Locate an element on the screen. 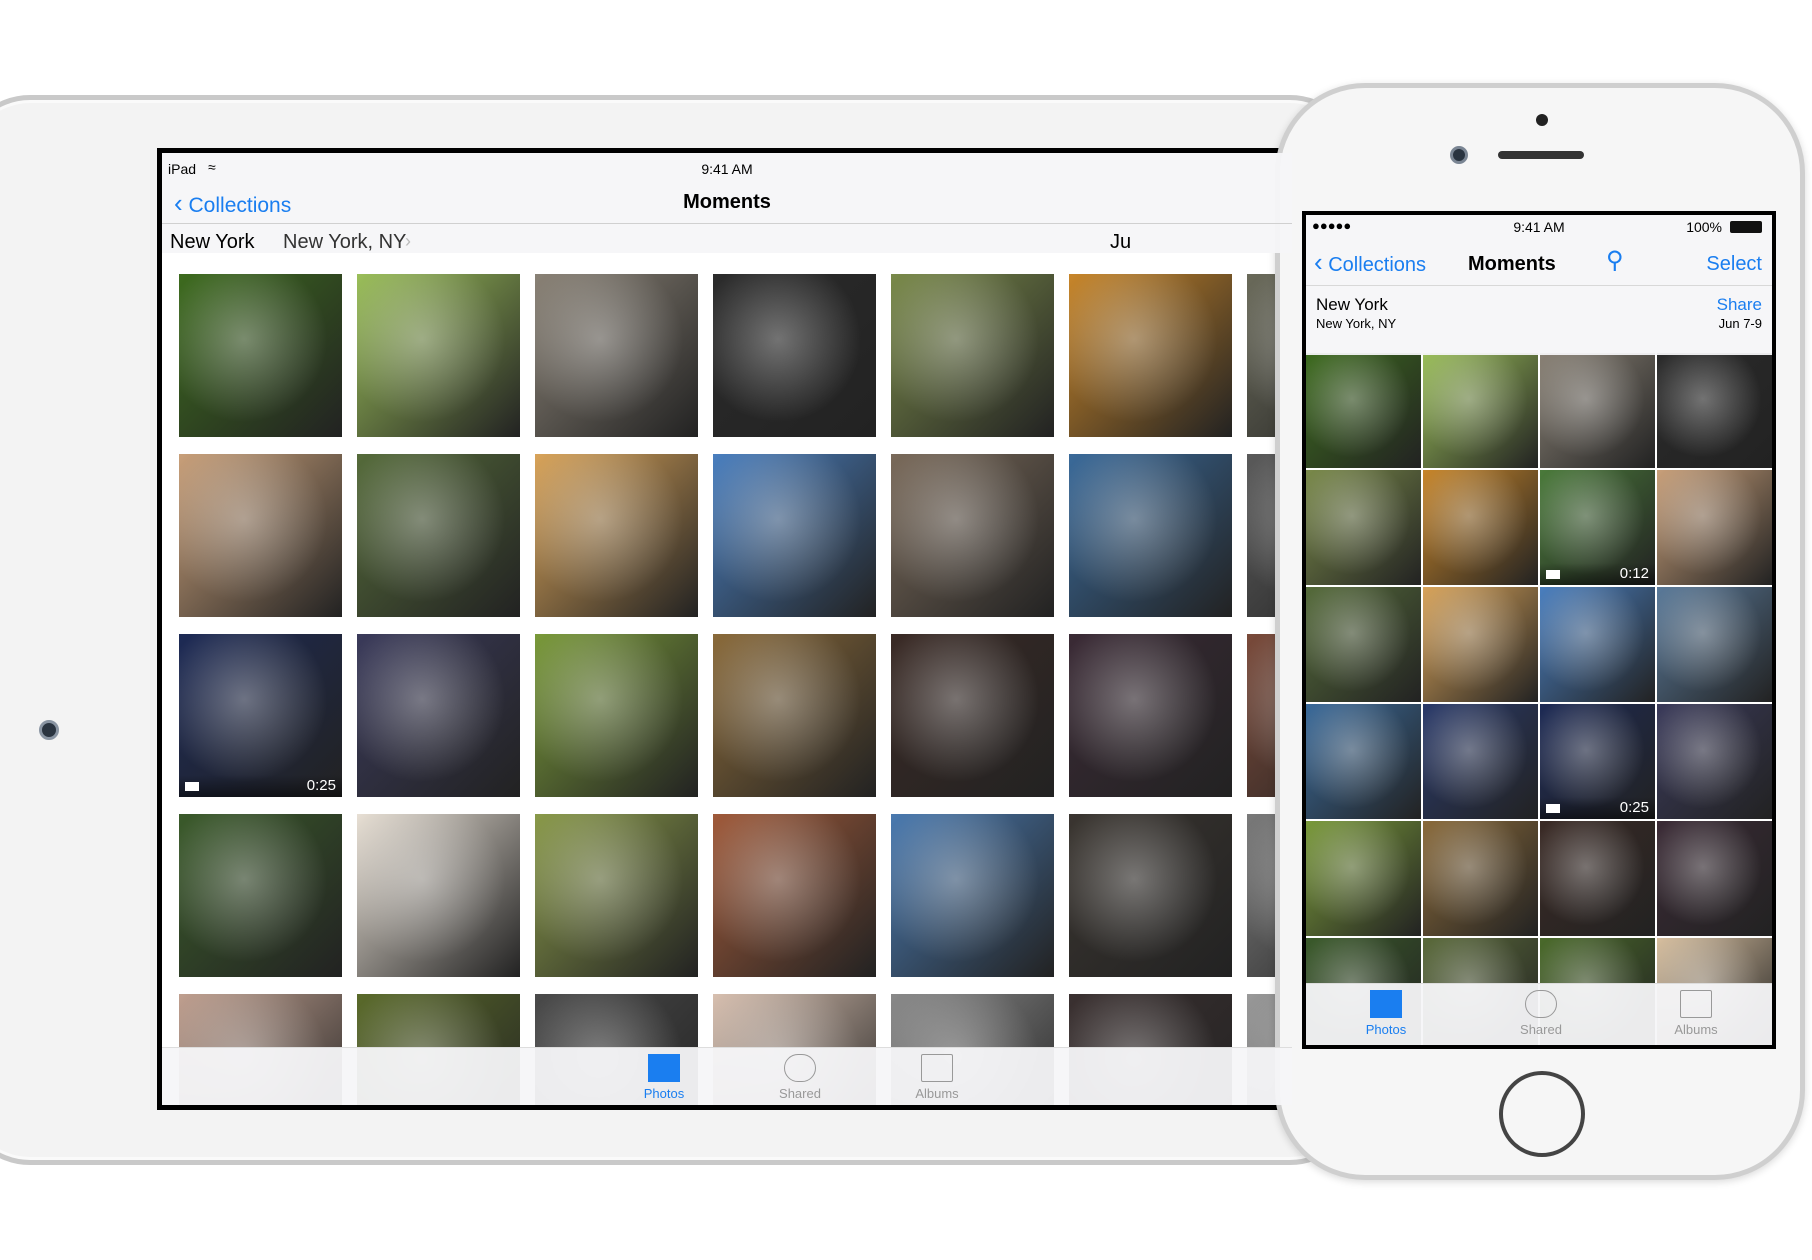 The height and width of the screenshot is (1260, 1812). battery-label: 100% is located at coordinates (1704, 227).